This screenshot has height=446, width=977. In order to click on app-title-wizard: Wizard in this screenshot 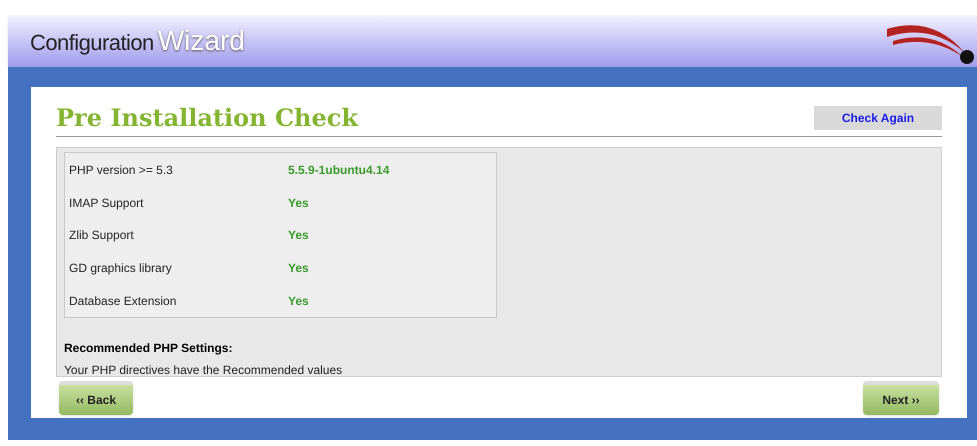, I will do `click(201, 41)`.